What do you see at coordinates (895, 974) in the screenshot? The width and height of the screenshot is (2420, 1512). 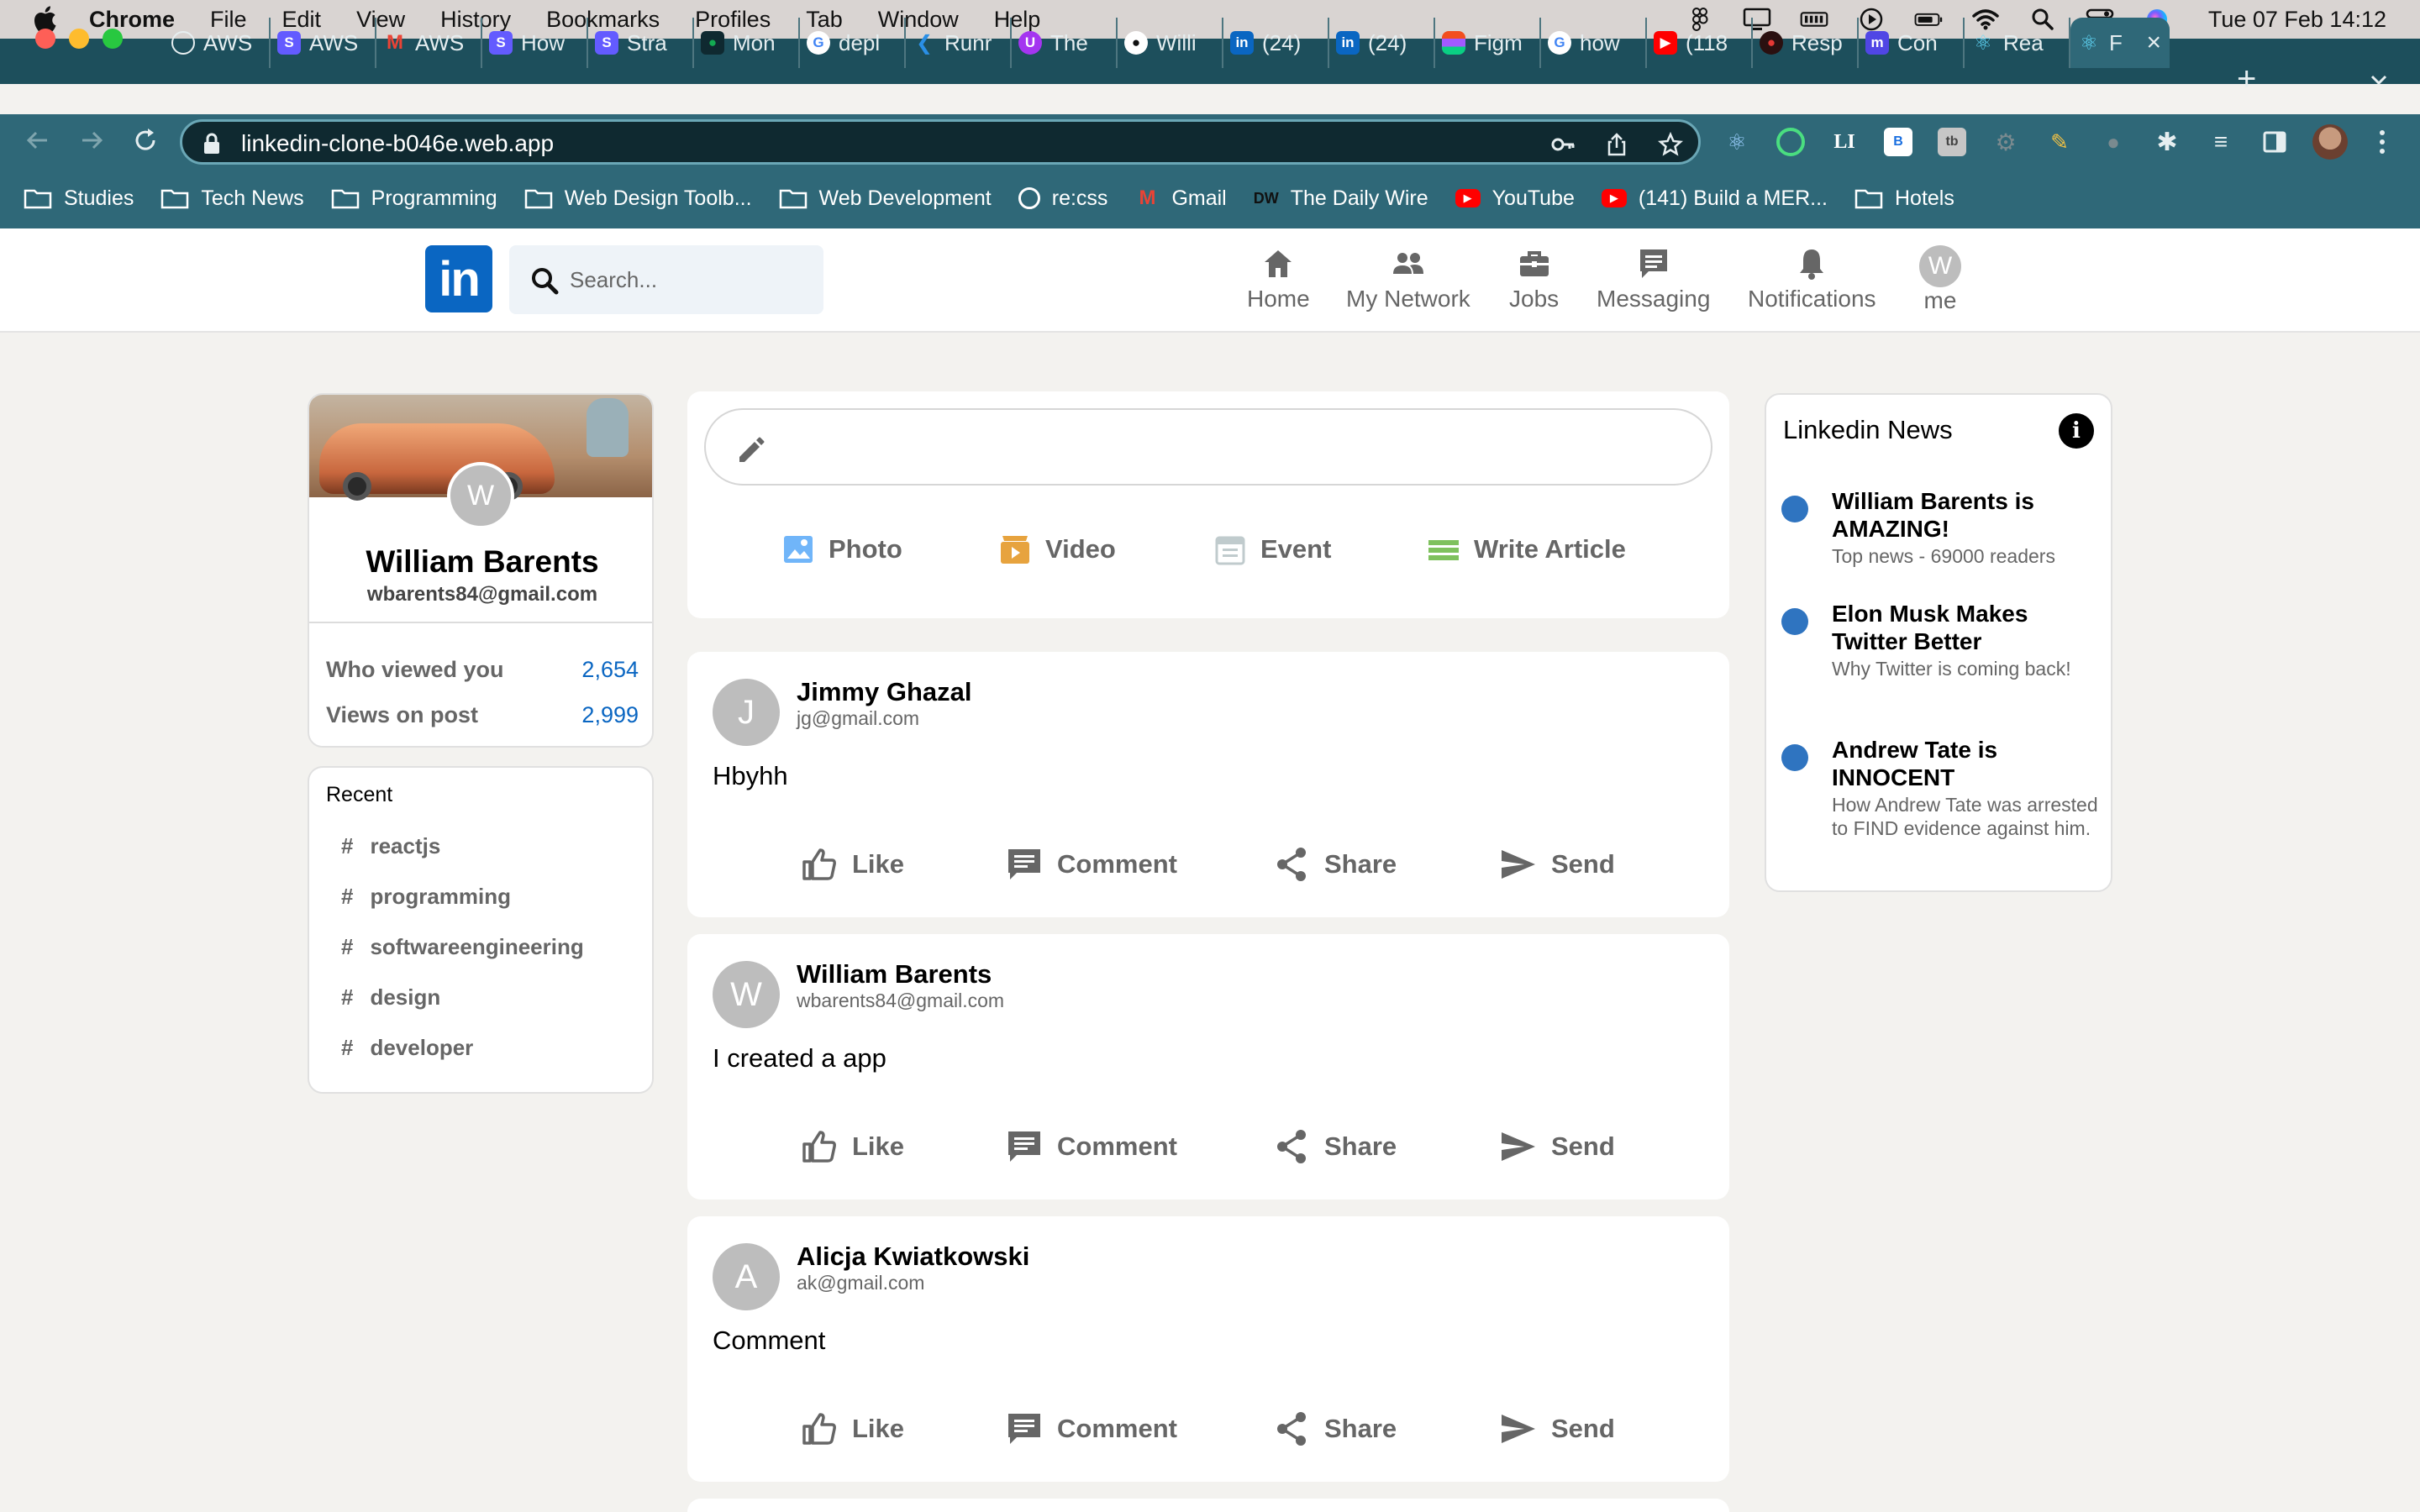 I see `post-author: William Barents` at bounding box center [895, 974].